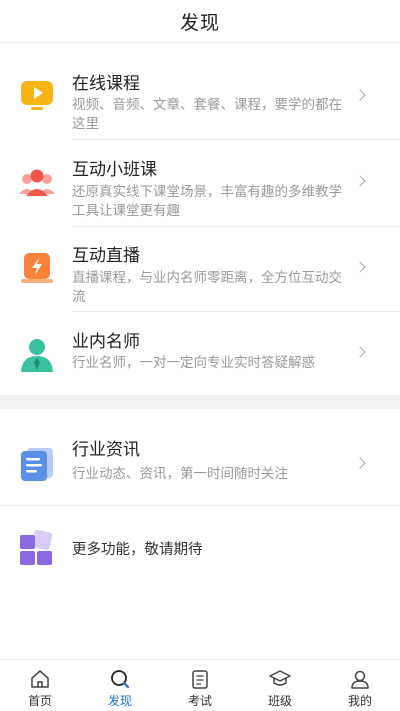 This screenshot has width=400, height=711. I want to click on list-item-title: 互动小班课, so click(114, 170).